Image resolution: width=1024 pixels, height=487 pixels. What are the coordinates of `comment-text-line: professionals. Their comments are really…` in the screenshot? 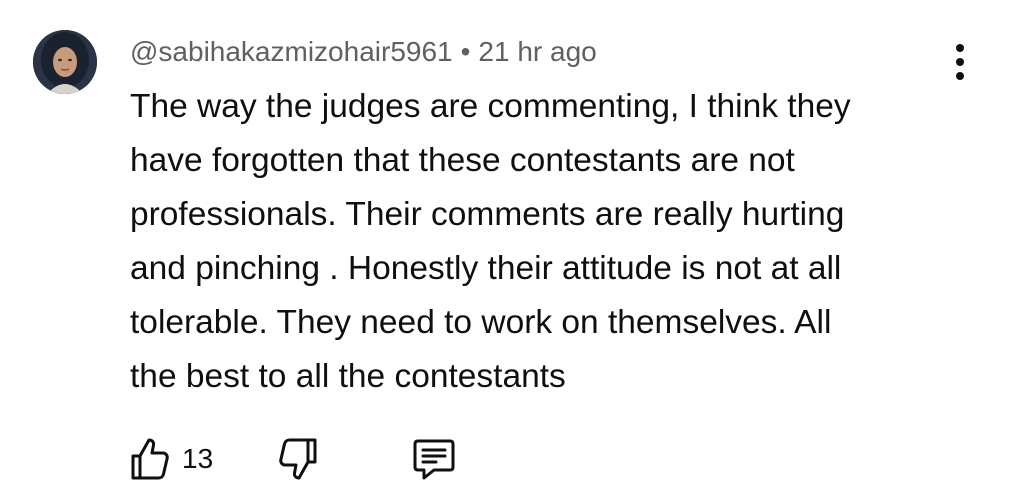 It's located at (487, 214).